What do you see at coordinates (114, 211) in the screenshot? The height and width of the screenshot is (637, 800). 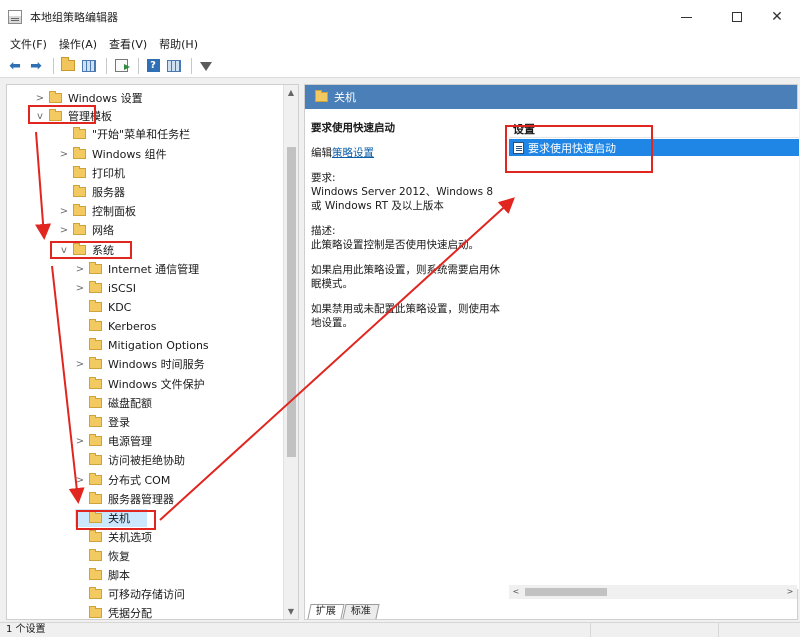 I see `tree-item-label: 控制面板` at bounding box center [114, 211].